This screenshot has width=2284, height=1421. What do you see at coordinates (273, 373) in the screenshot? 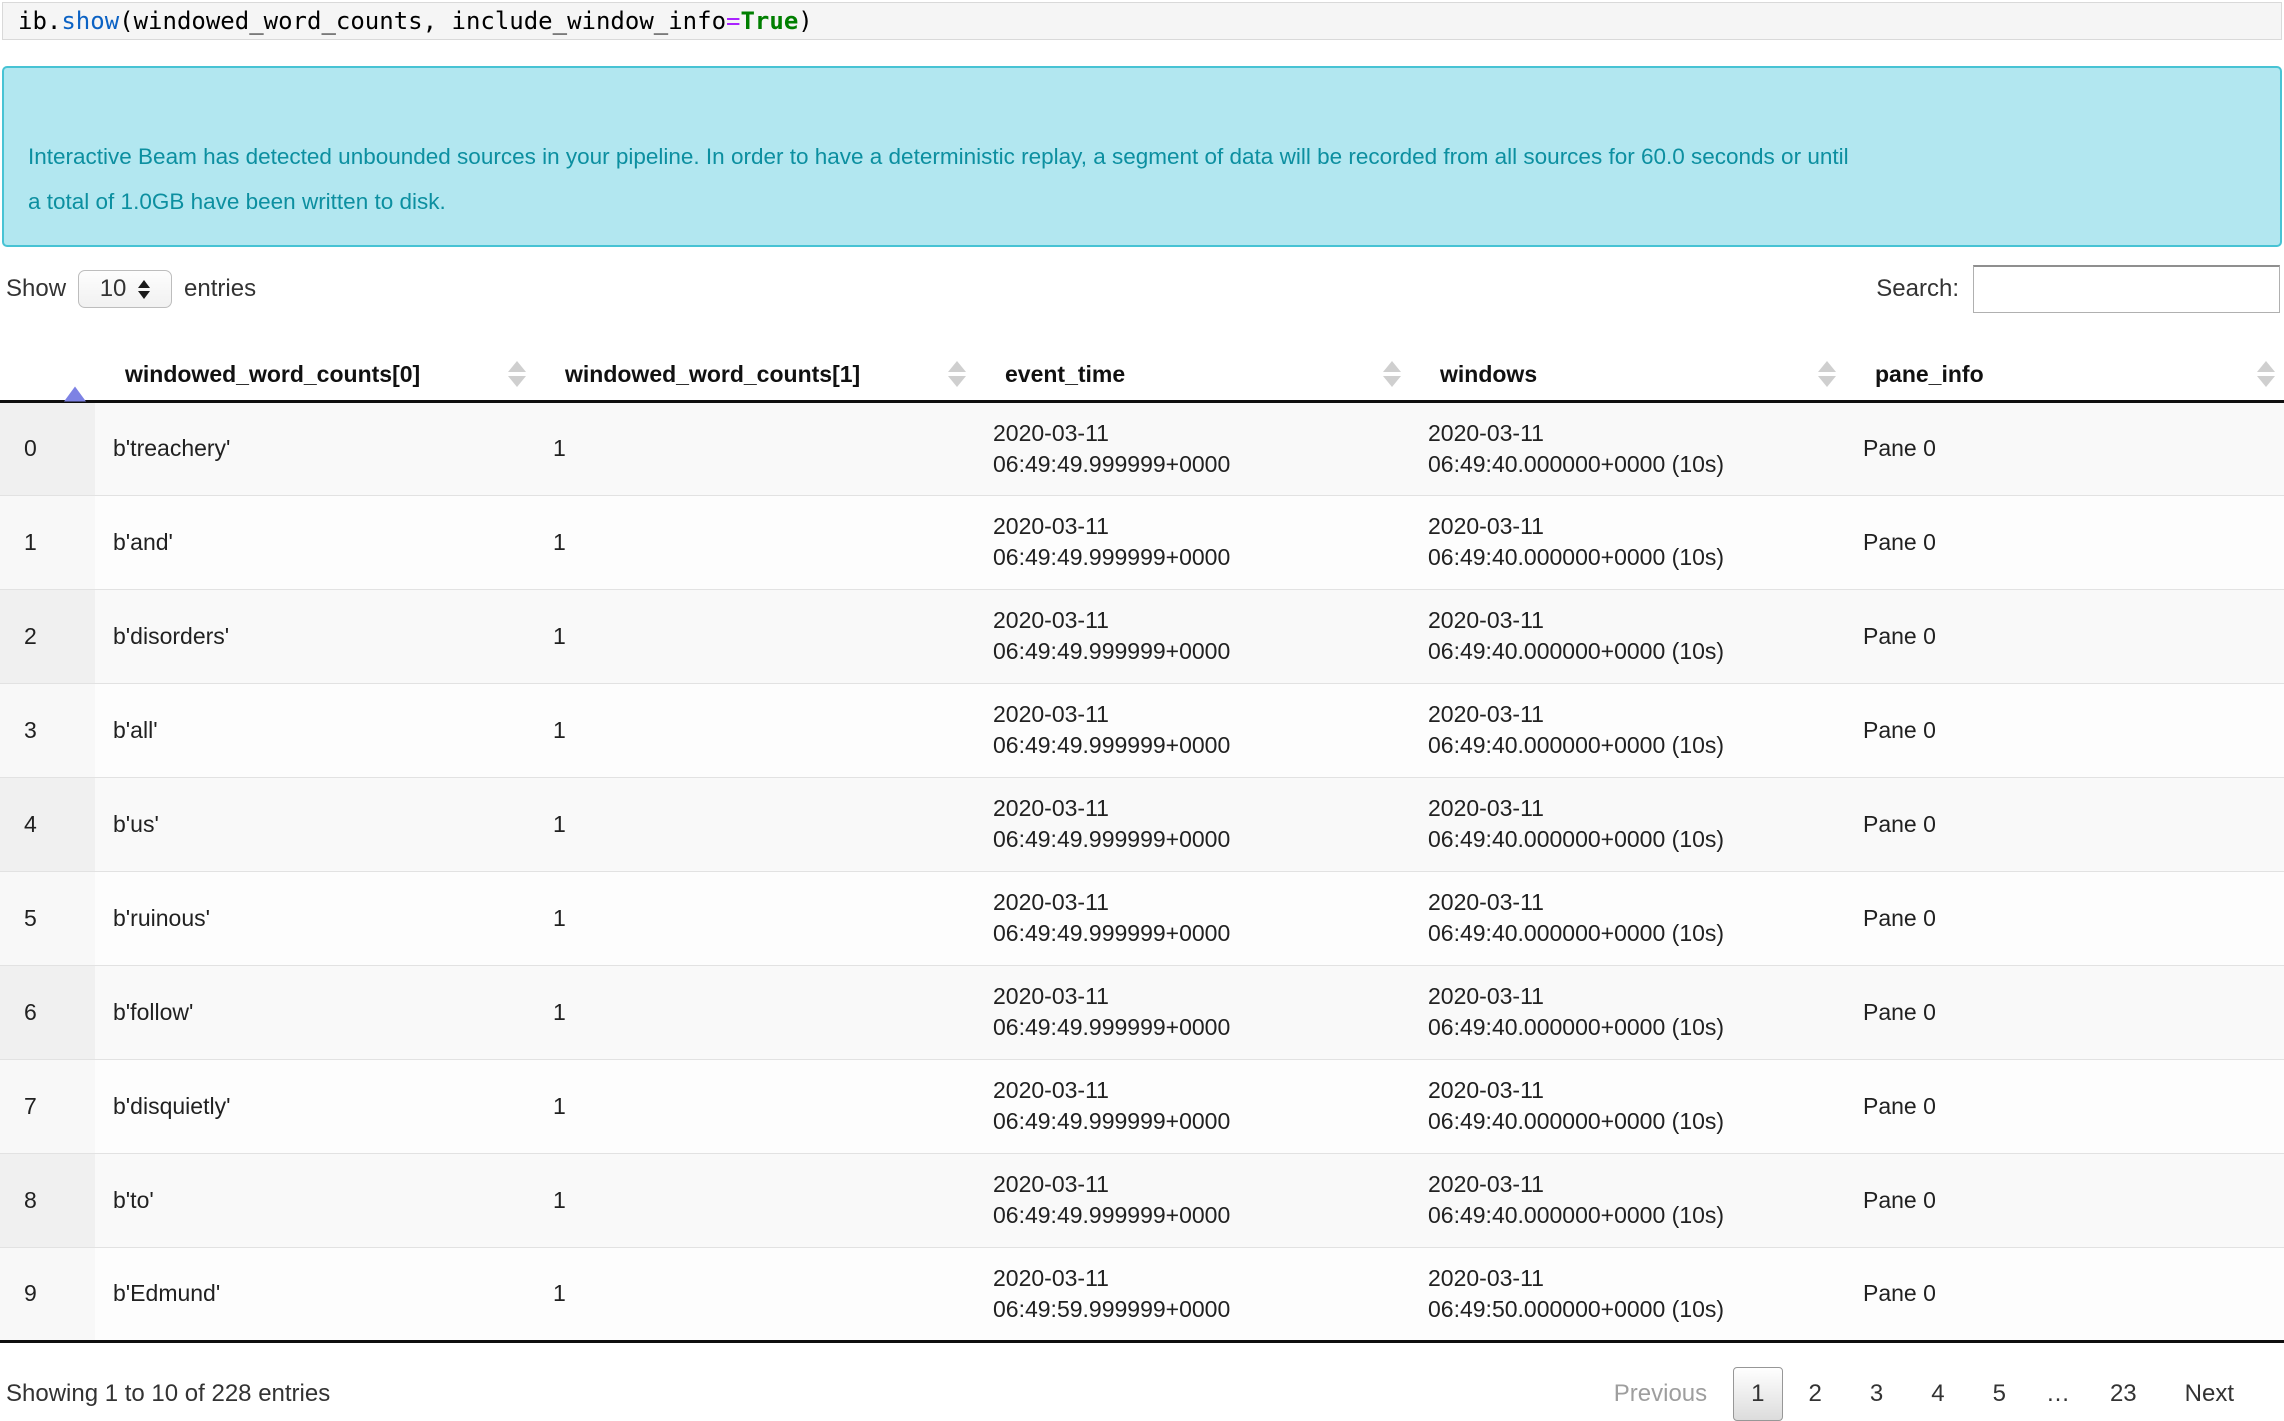
I see `column-header-label: windowed_word_counts[0]` at bounding box center [273, 373].